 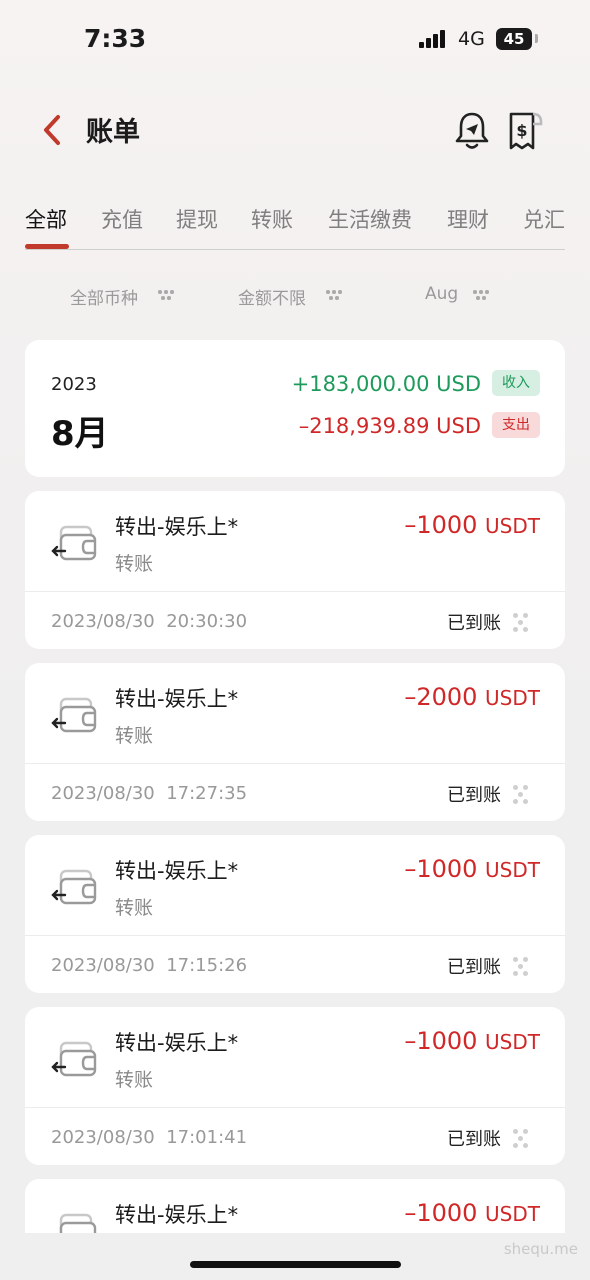 I want to click on transaction-amount: –2000 USDT, so click(x=472, y=697).